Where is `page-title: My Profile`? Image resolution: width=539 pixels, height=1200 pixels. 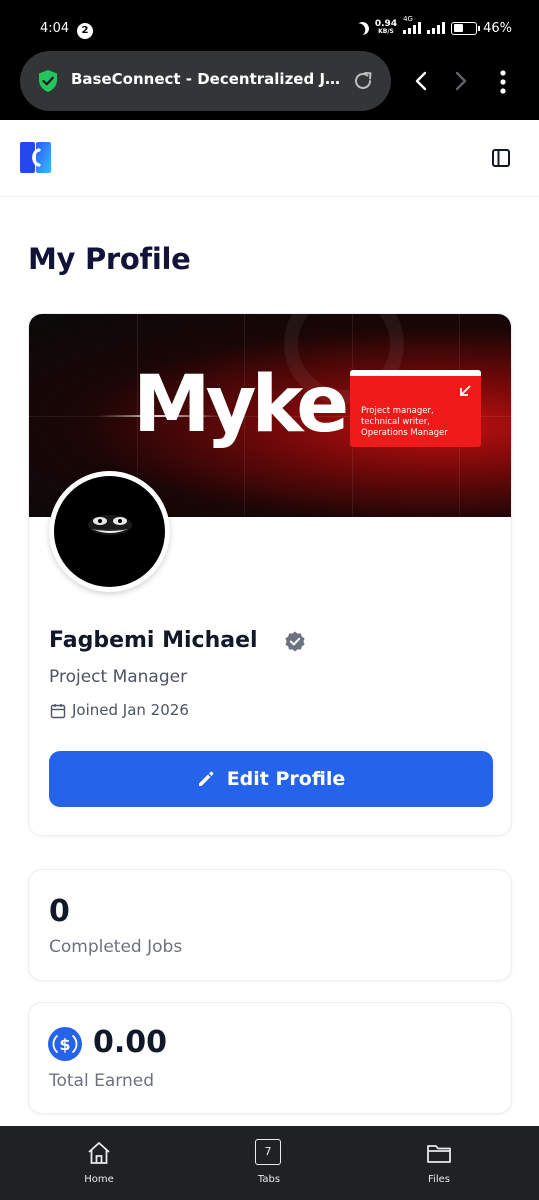
page-title: My Profile is located at coordinates (109, 259).